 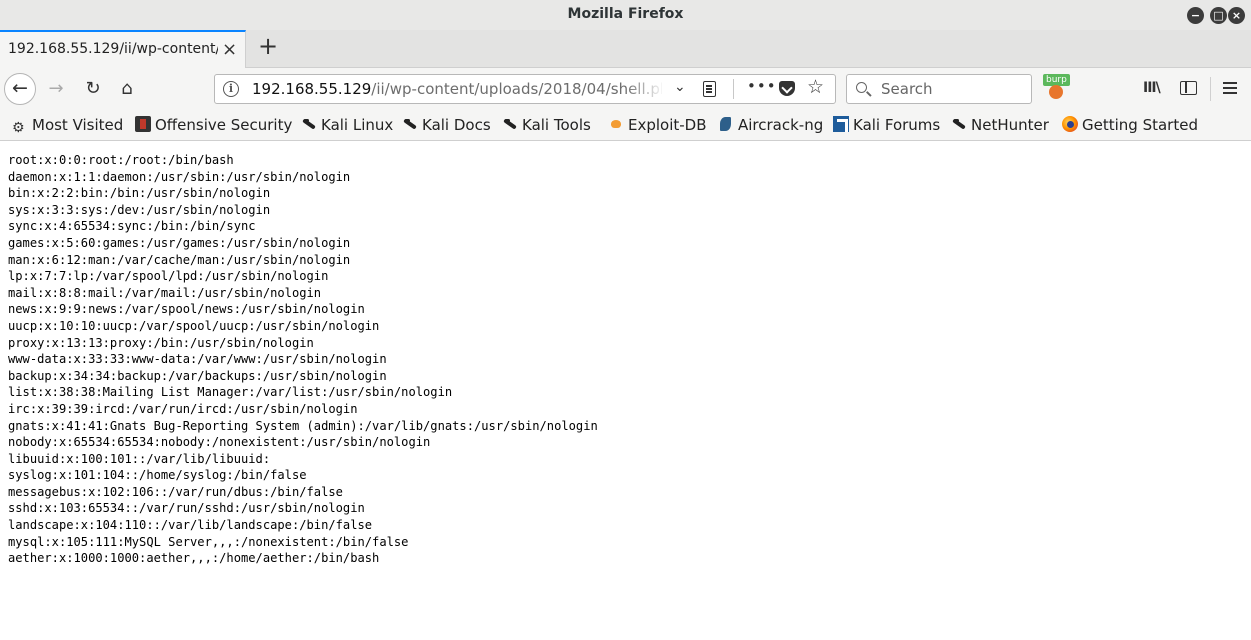 I want to click on bookmark-label: Offensive Security, so click(x=224, y=125).